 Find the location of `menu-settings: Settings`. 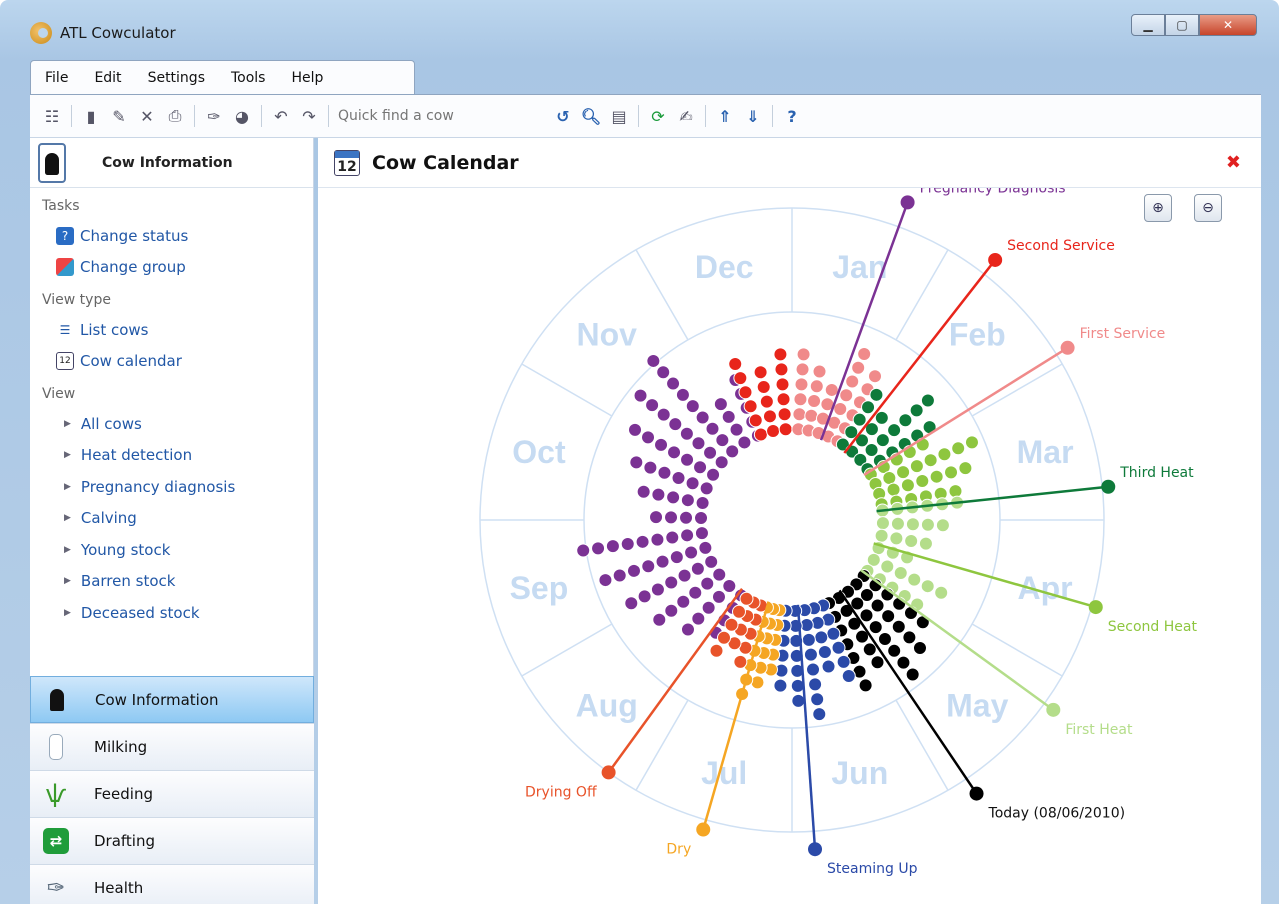

menu-settings: Settings is located at coordinates (176, 78).